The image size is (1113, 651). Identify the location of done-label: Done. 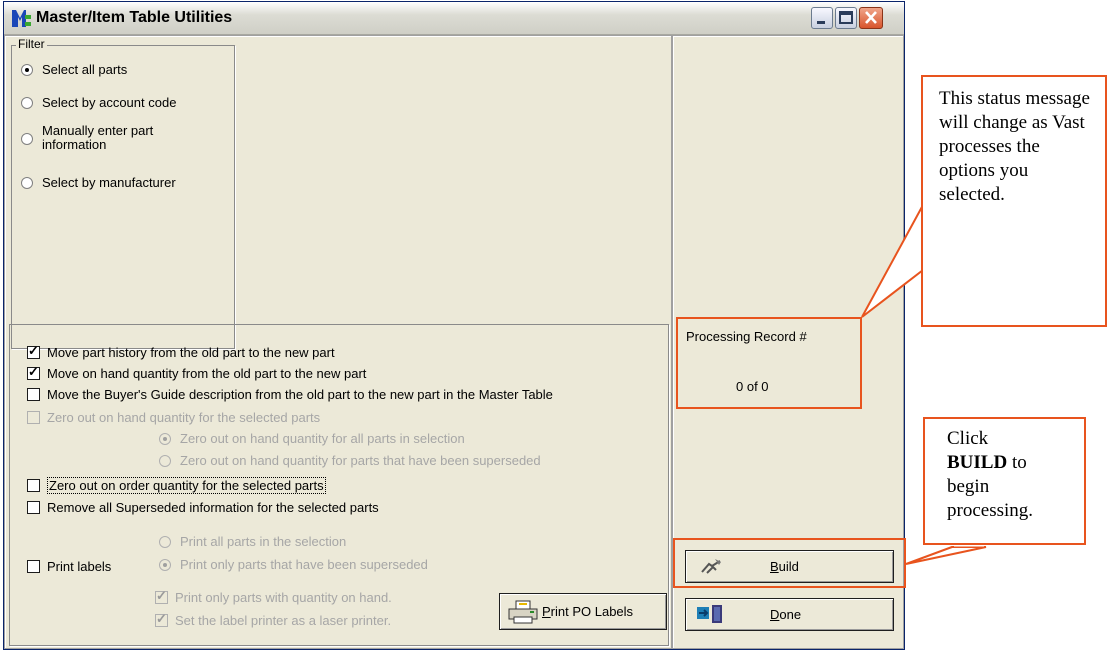
(786, 614).